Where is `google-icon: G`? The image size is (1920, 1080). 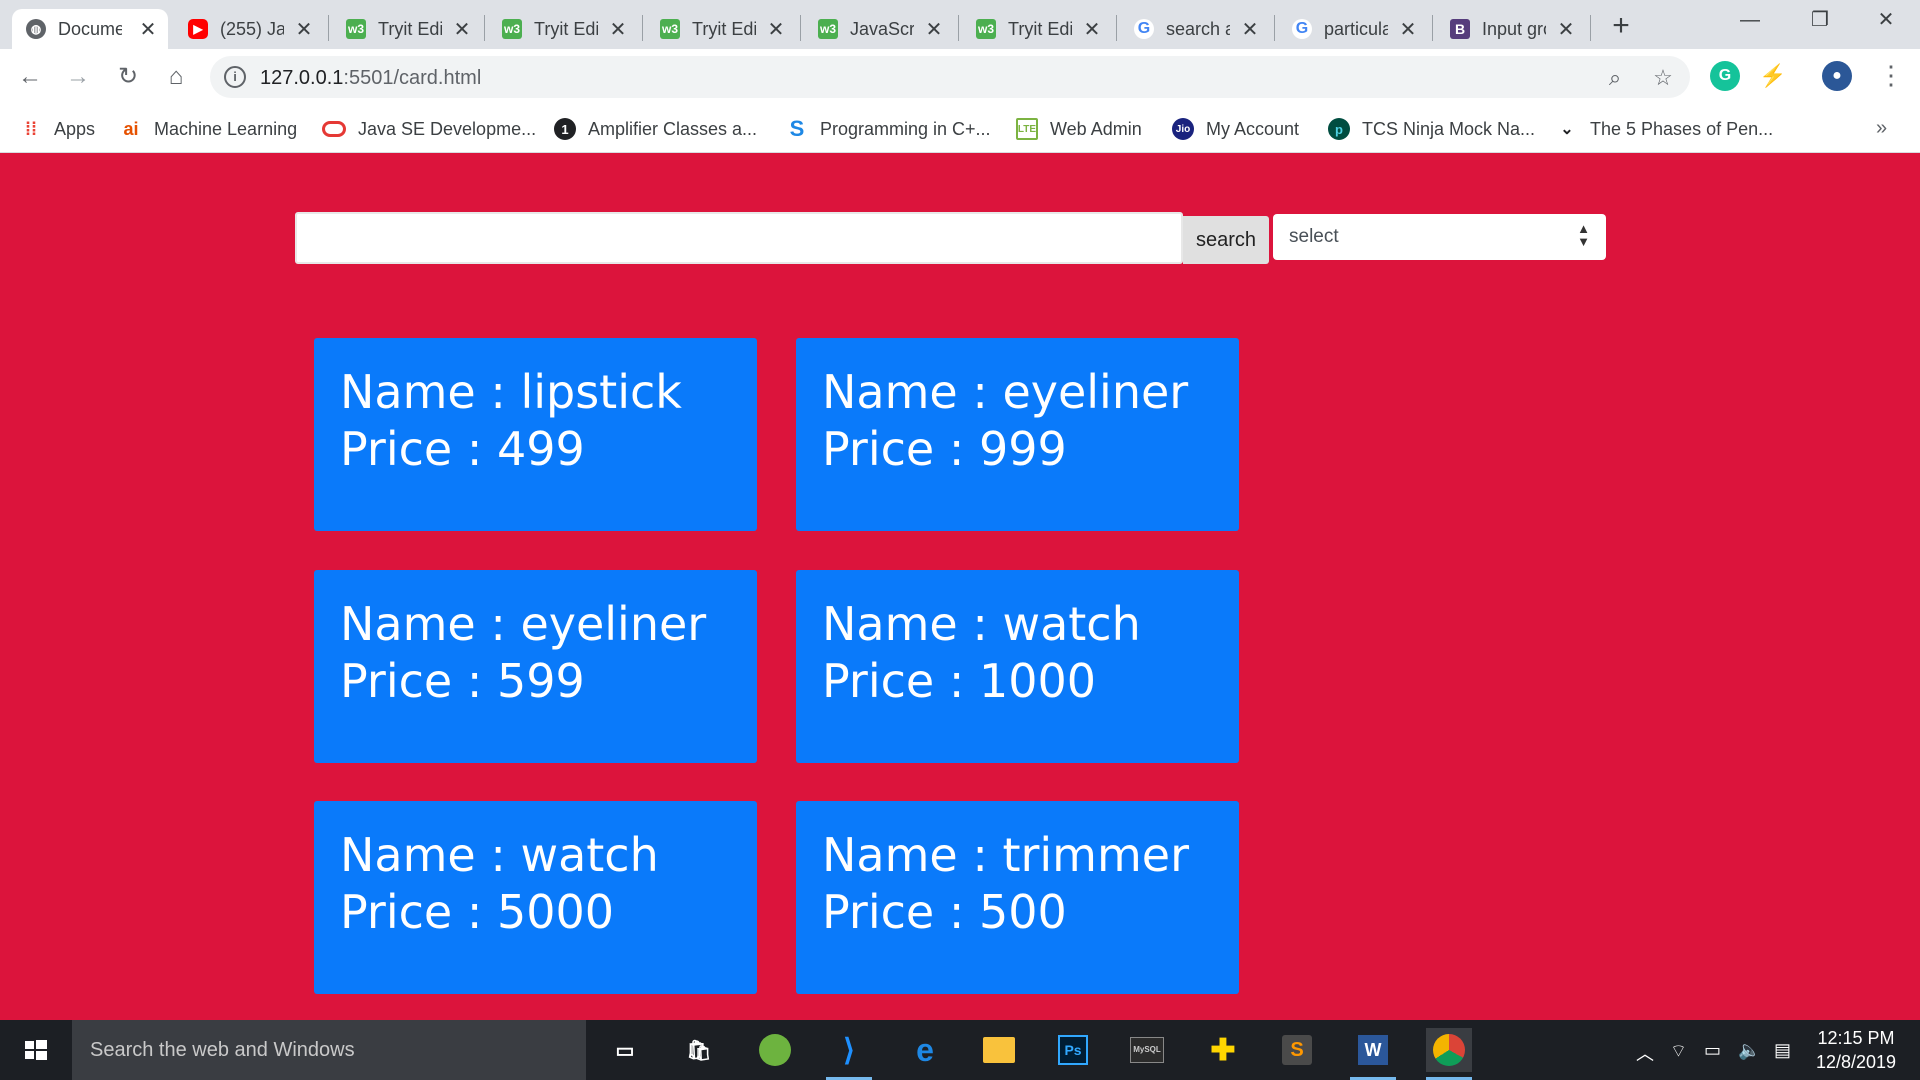 google-icon: G is located at coordinates (1144, 29).